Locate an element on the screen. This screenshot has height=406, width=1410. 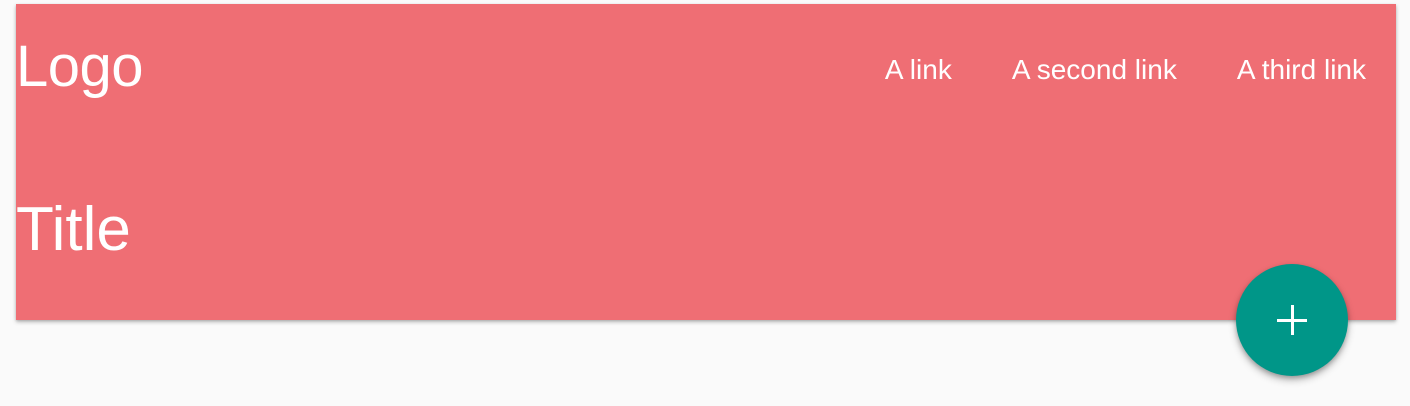
nav-link-2: A second link is located at coordinates (1094, 70).